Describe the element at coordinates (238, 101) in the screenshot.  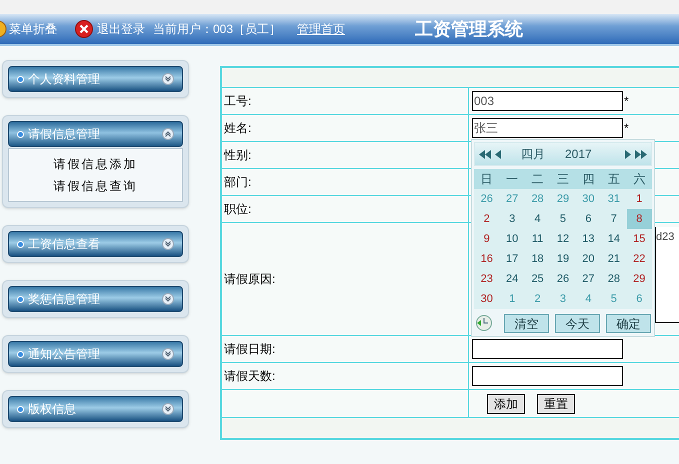
I see `field-label: 工号:` at that location.